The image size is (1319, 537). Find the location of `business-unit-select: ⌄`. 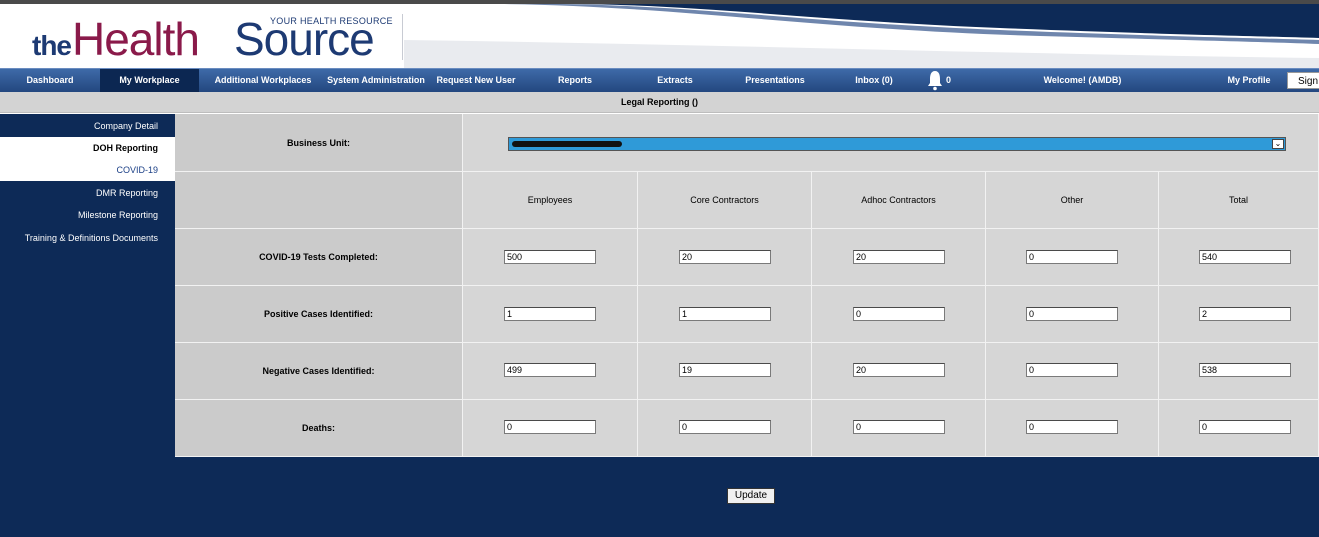

business-unit-select: ⌄ is located at coordinates (897, 144).